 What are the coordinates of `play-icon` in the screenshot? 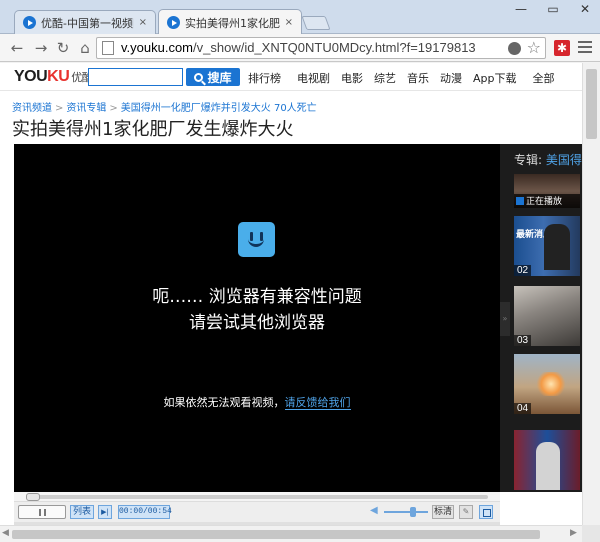 It's located at (520, 201).